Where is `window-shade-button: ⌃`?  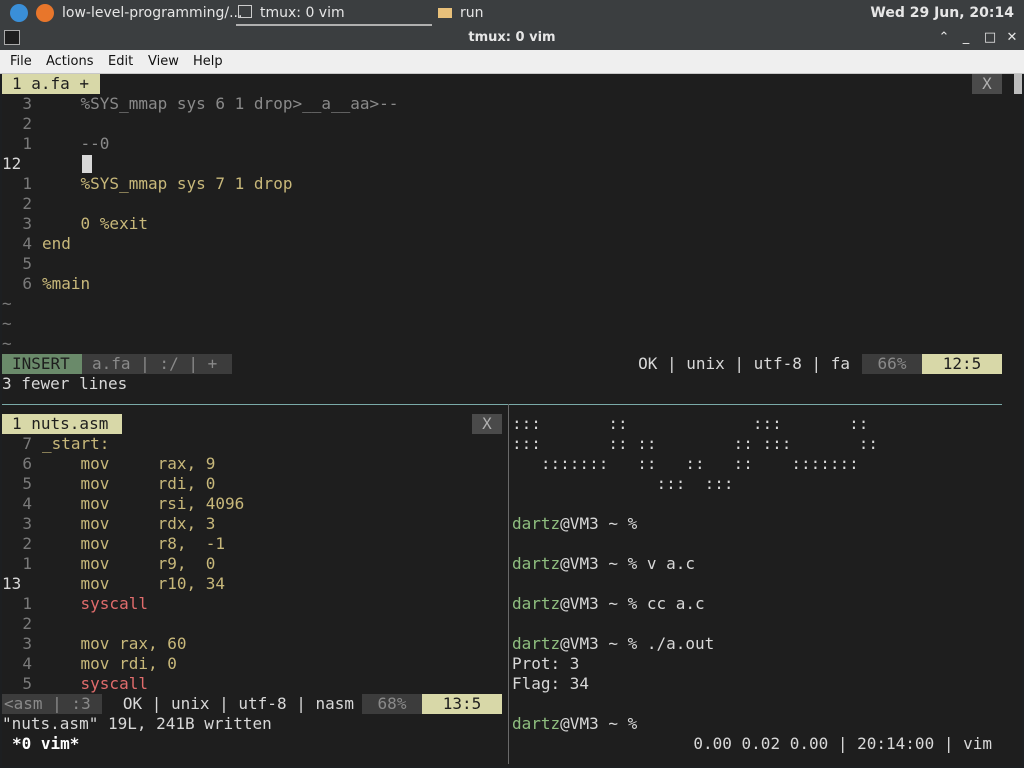
window-shade-button: ⌃ is located at coordinates (944, 38).